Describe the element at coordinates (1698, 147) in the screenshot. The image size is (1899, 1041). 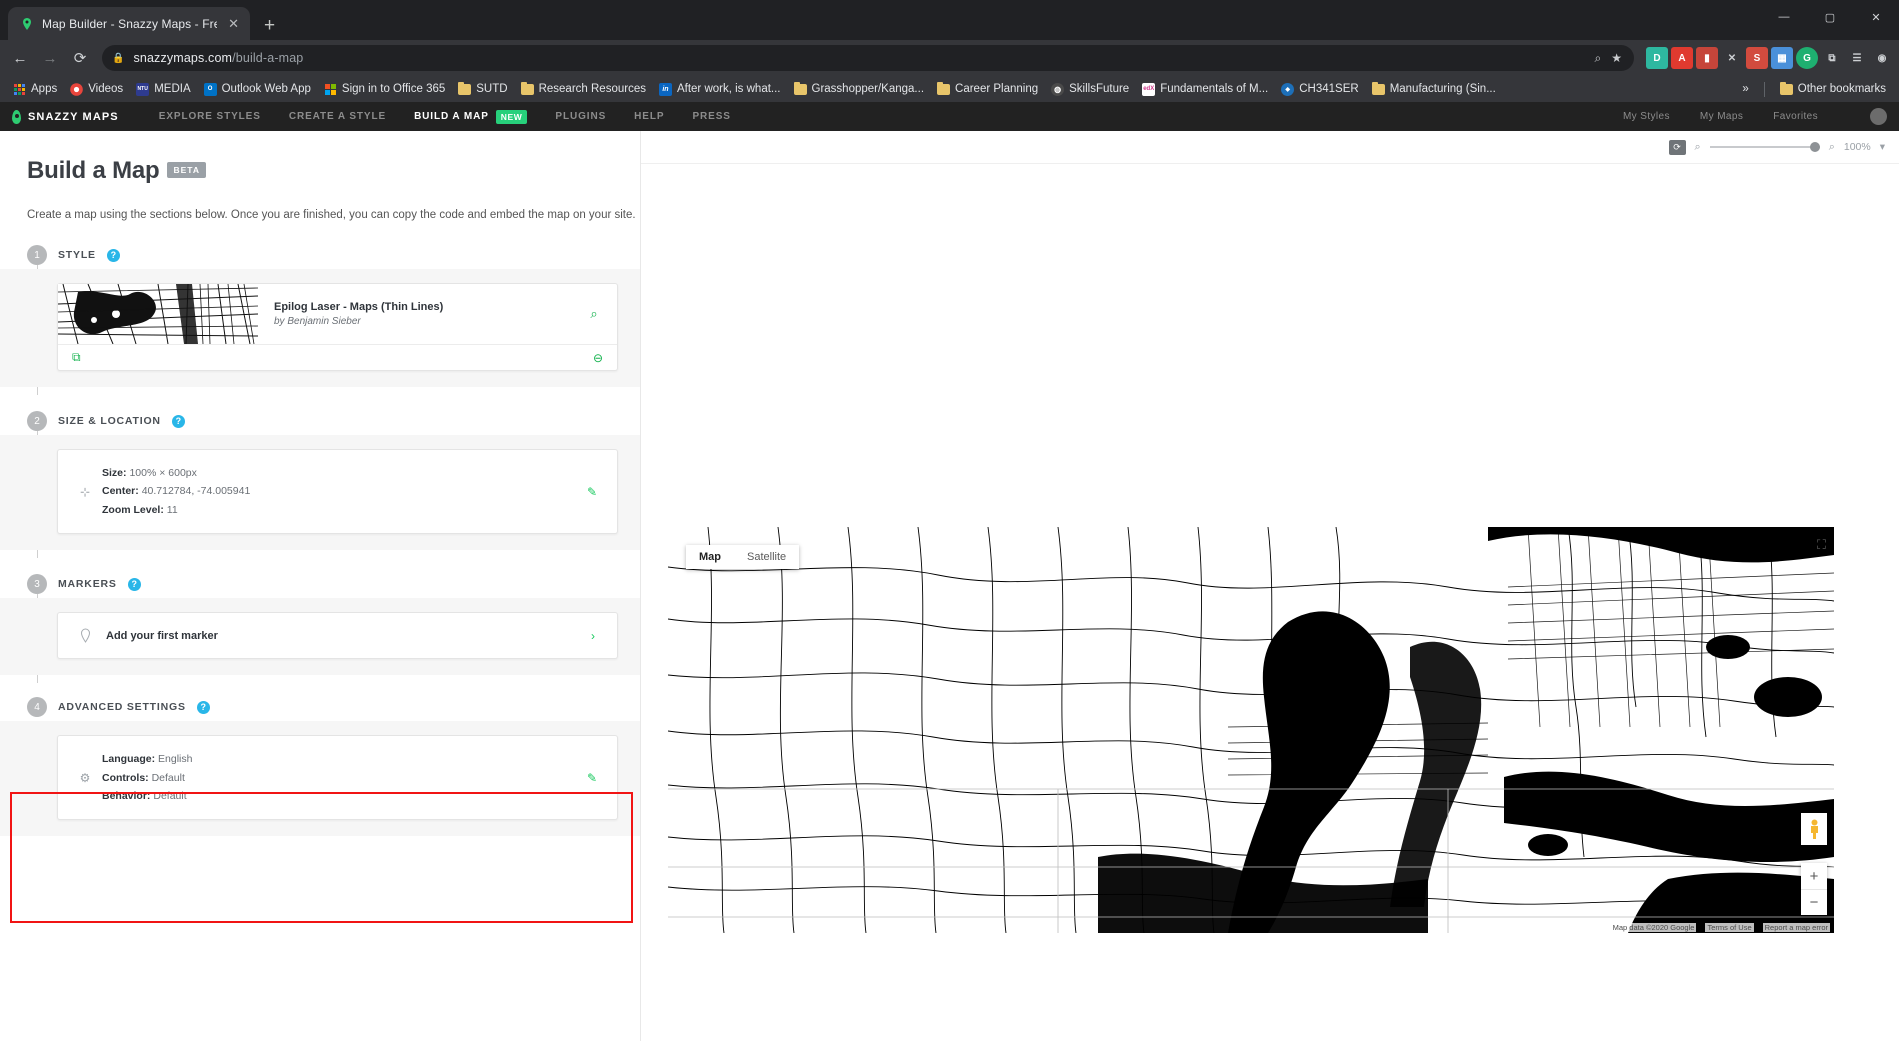
I see `zoom-out-icon: ⌕` at that location.